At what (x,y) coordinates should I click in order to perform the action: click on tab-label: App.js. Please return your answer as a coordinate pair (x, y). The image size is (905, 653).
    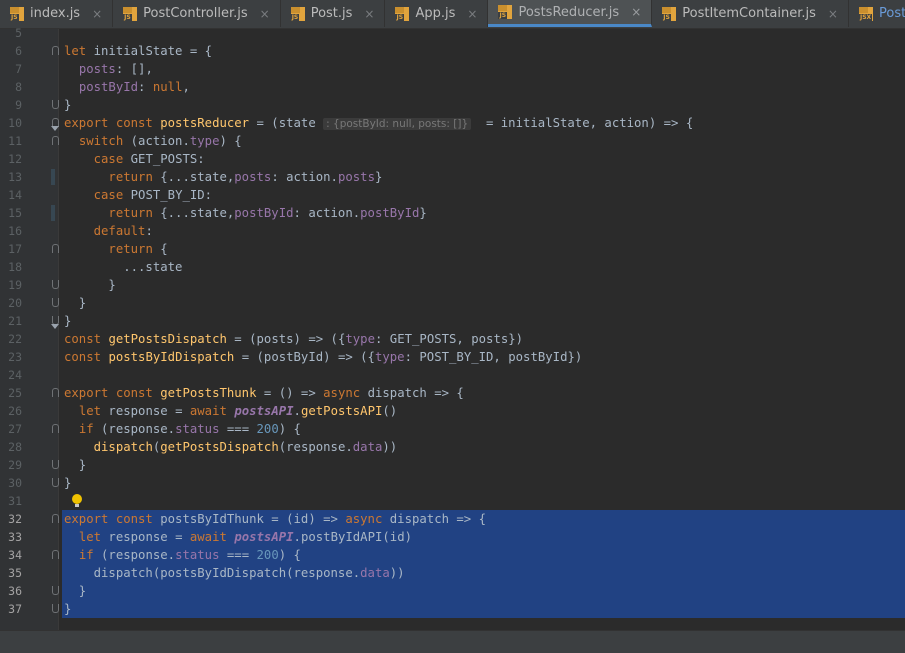
    Looking at the image, I should click on (435, 13).